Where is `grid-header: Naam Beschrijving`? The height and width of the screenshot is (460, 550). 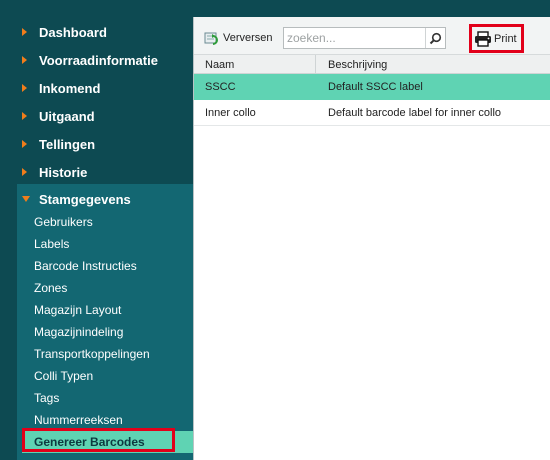 grid-header: Naam Beschrijving is located at coordinates (372, 64).